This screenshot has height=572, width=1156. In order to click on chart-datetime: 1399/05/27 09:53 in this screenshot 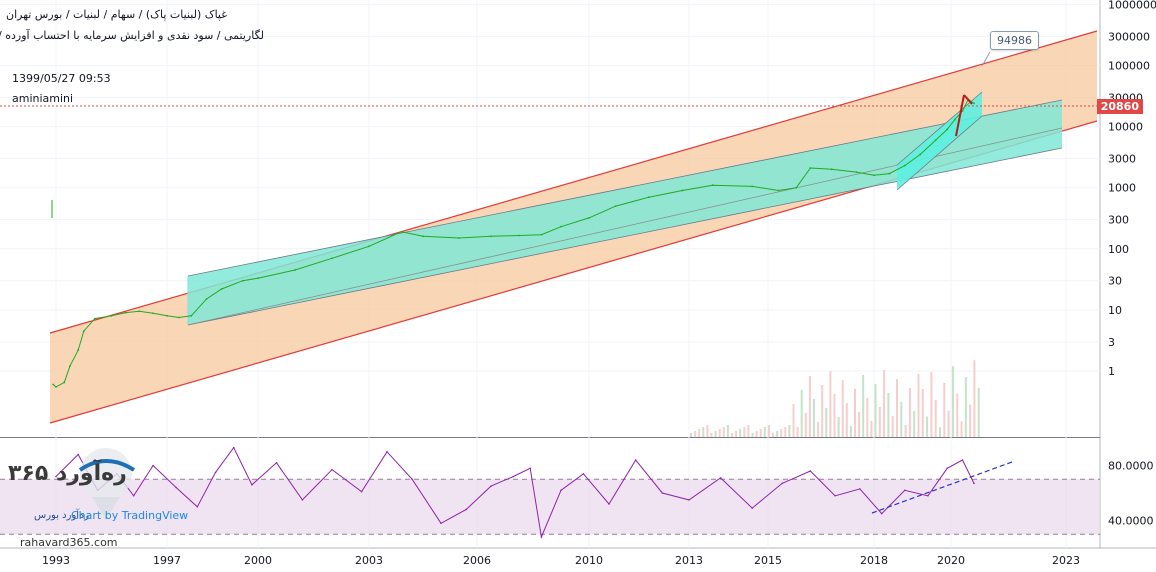, I will do `click(61, 78)`.